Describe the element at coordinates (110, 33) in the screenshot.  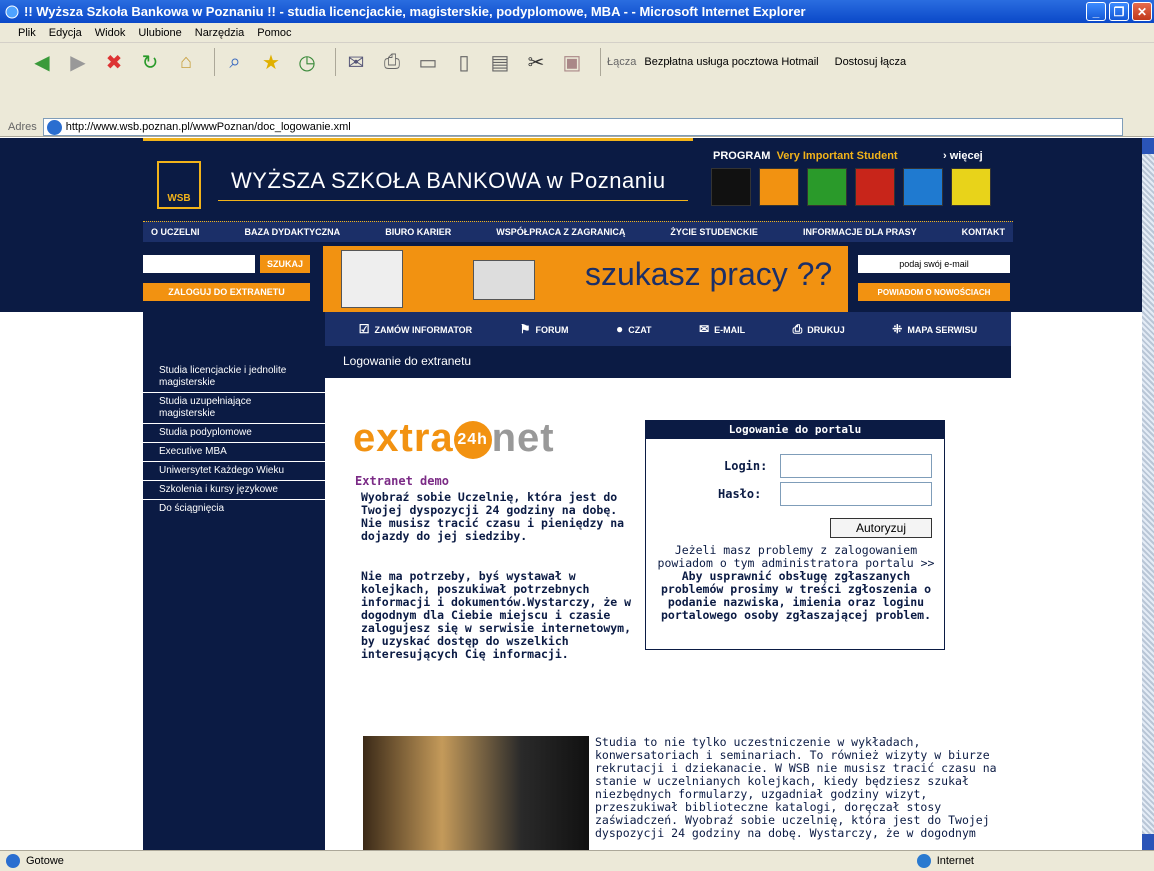
I see `menu-view: Widok` at that location.